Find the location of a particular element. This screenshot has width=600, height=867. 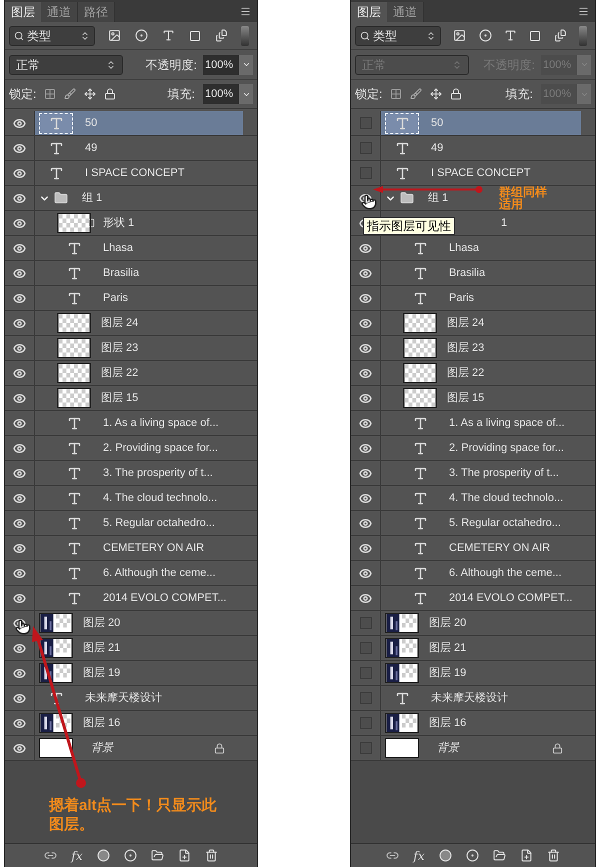

layer-row: 图层 23 is located at coordinates (131, 348).